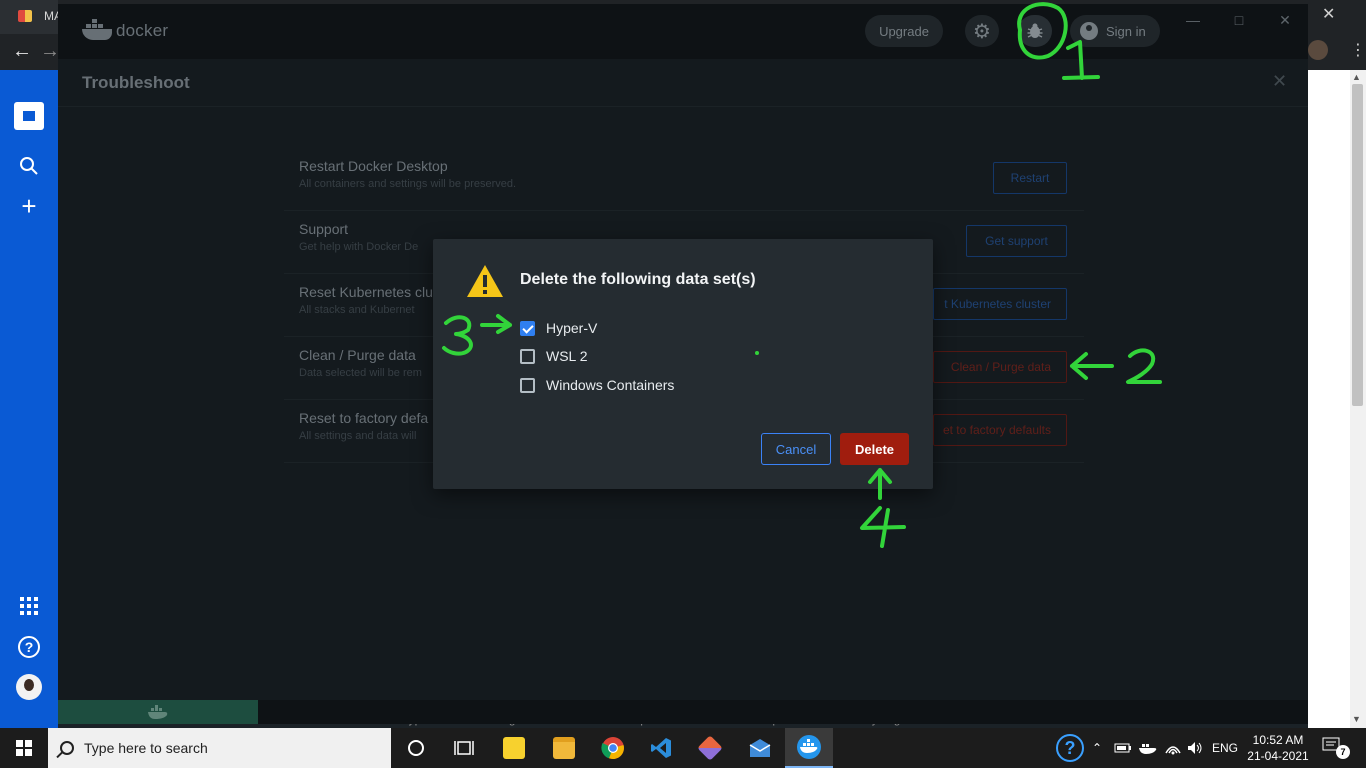 The width and height of the screenshot is (1366, 768). I want to click on user-avatar, so click(29, 687).